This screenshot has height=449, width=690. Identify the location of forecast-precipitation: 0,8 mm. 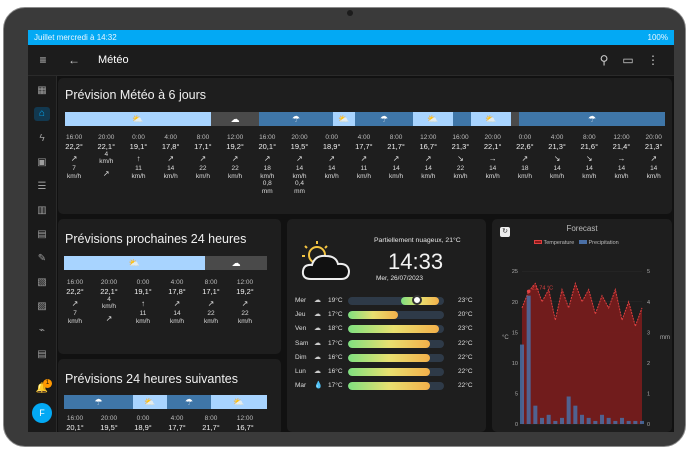
(267, 187).